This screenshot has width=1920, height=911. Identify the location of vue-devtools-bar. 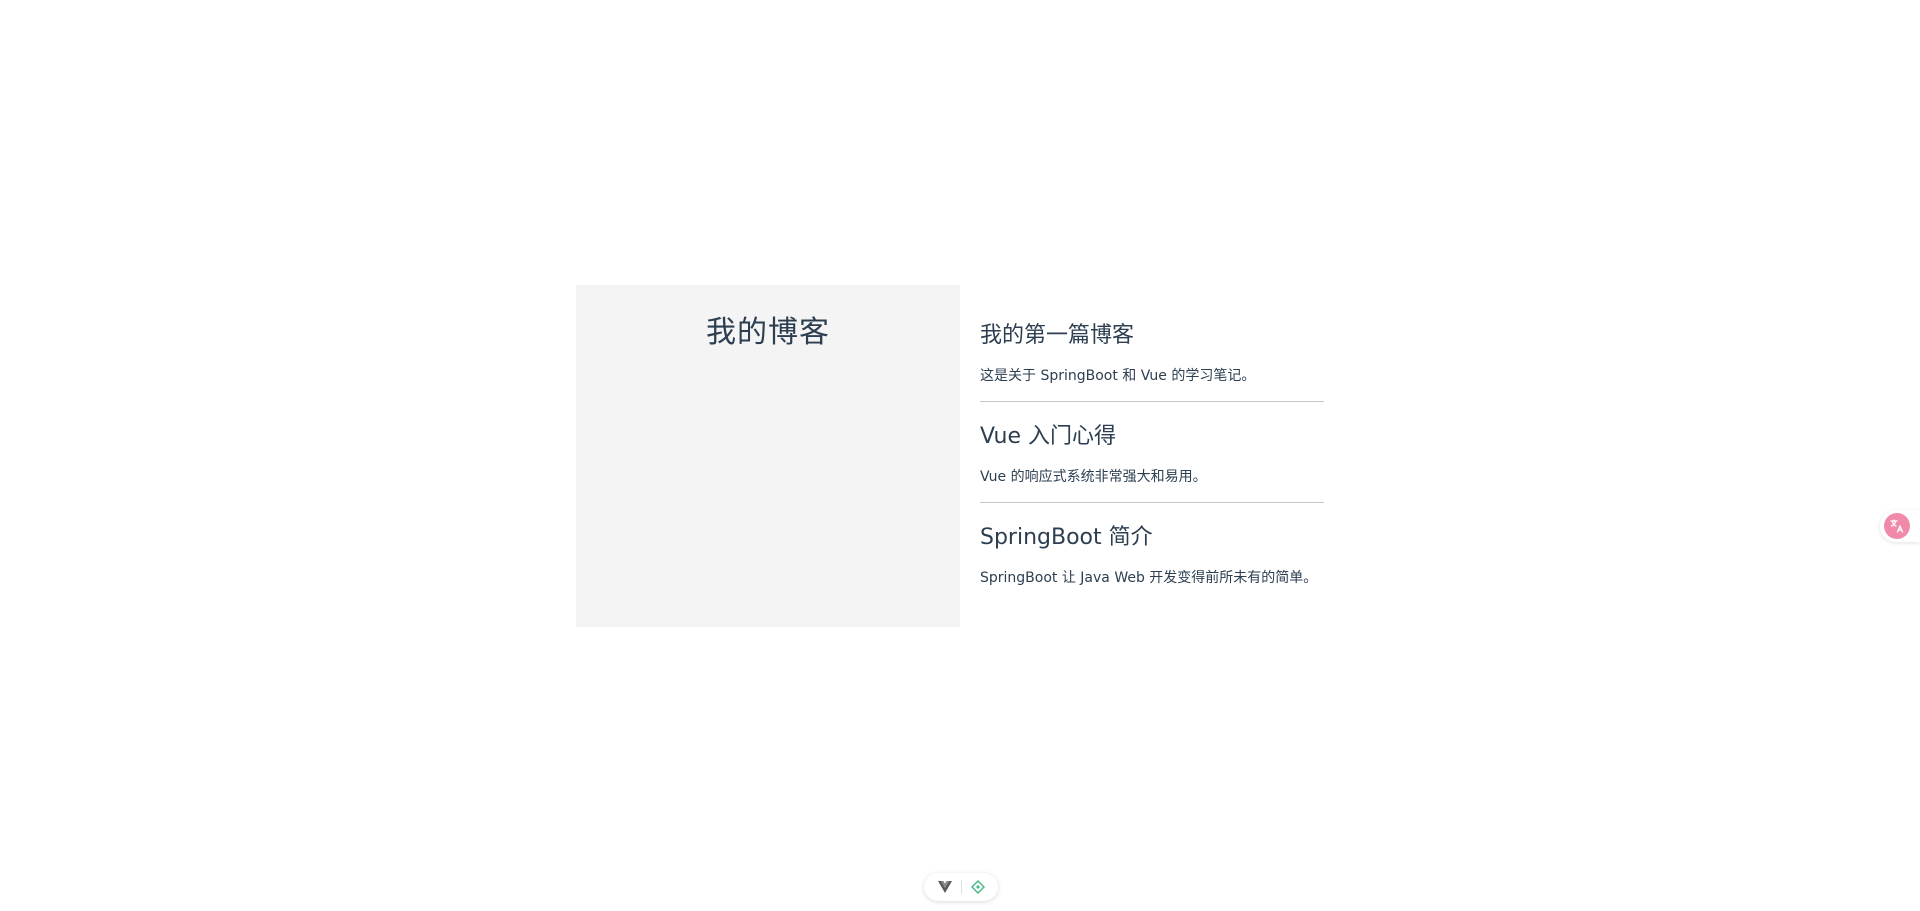
(961, 887).